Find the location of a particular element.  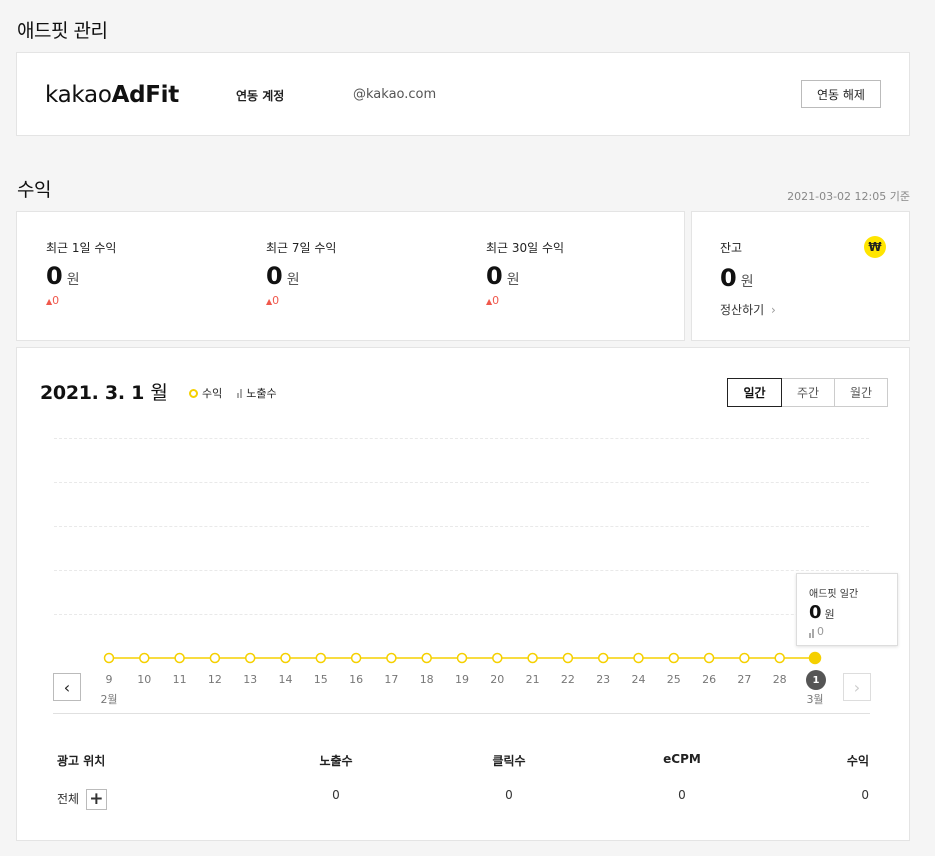

stat-7day: 최근 7일 수익 0원 ▲0 is located at coordinates (301, 273).